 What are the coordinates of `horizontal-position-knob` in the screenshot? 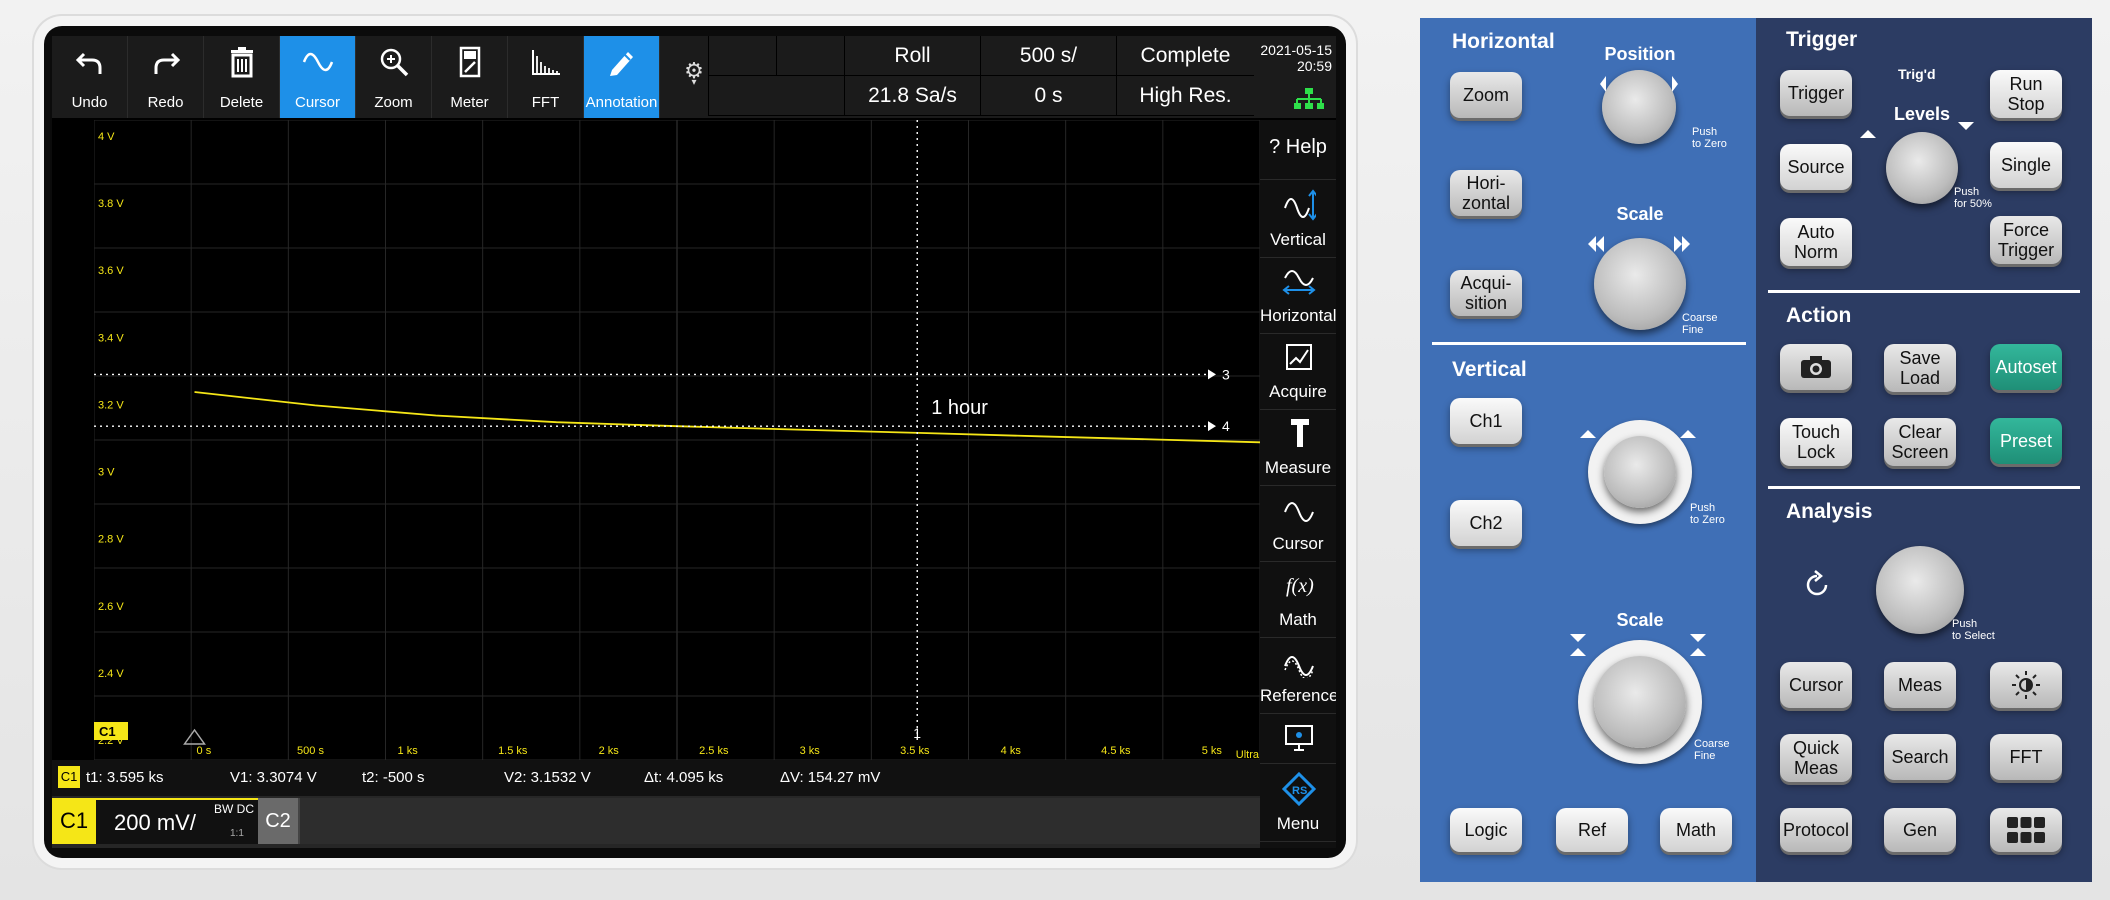 It's located at (1639, 107).